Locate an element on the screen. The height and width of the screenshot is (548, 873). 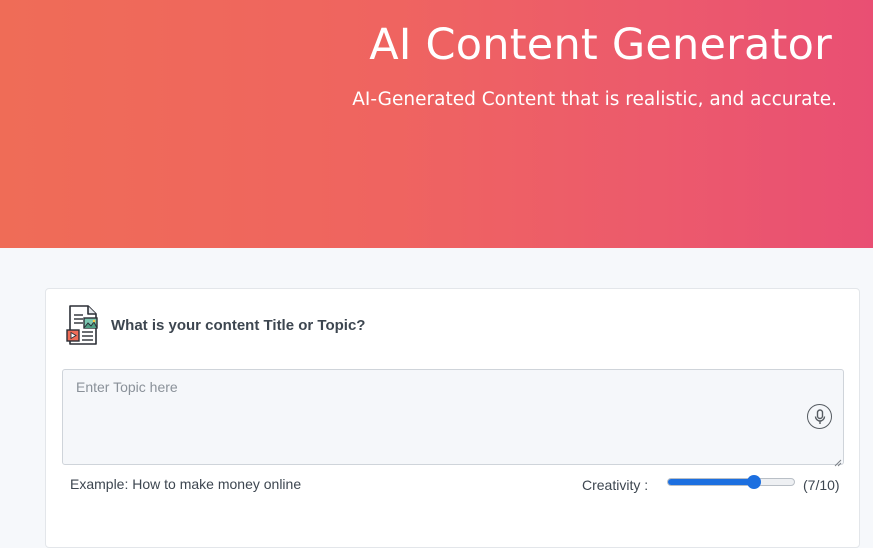
document-media-icon is located at coordinates (83, 325).